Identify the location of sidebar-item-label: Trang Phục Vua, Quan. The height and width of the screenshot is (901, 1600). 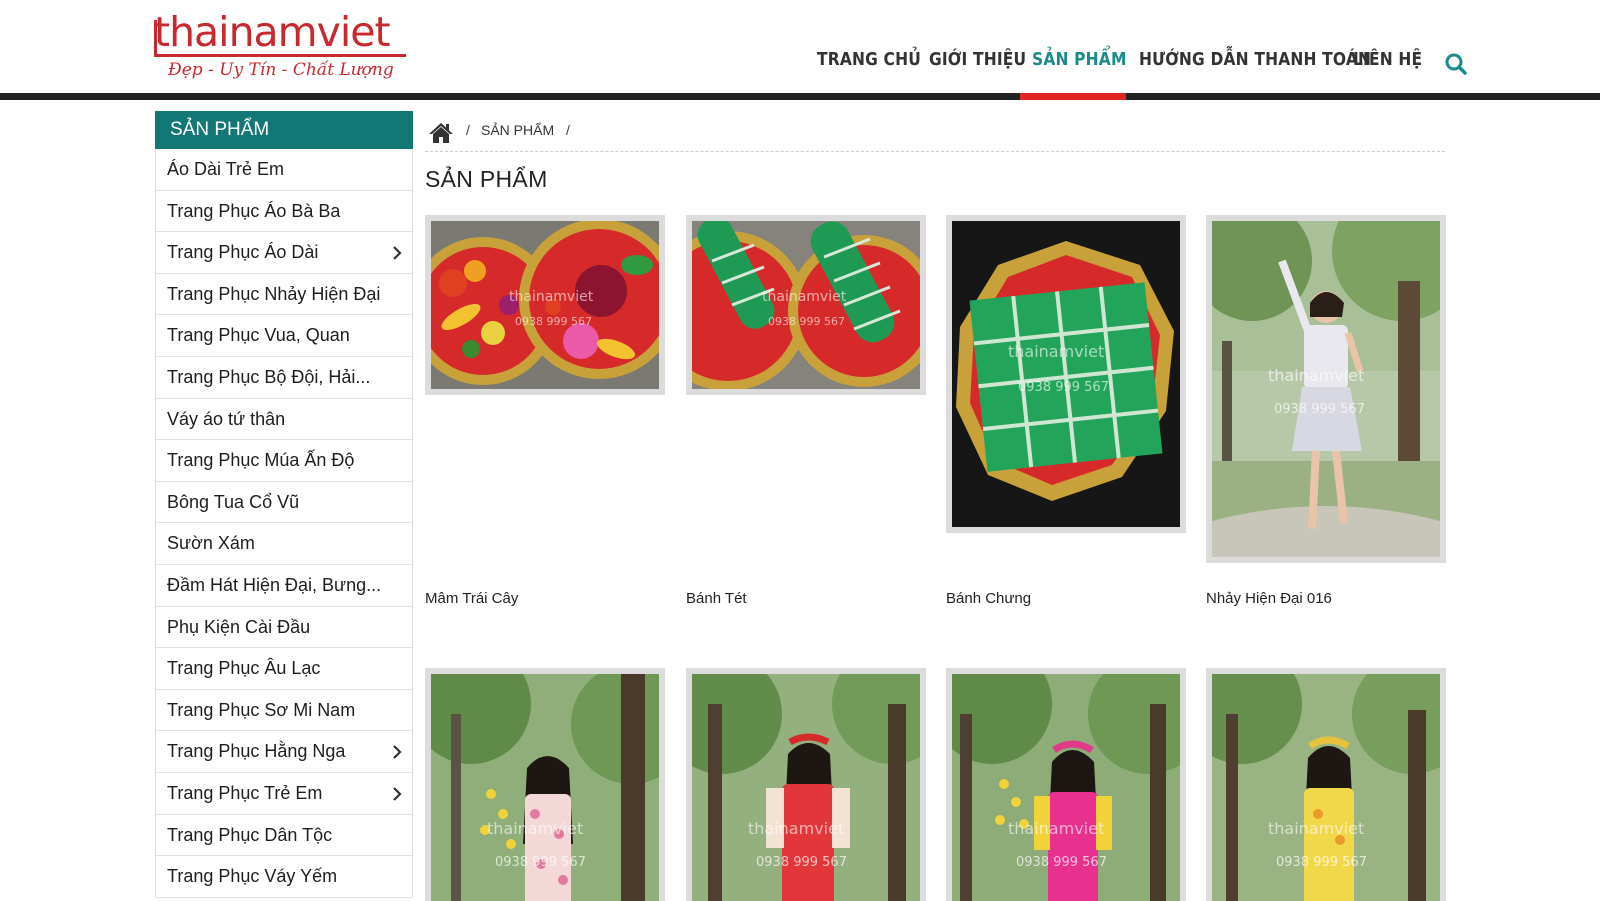
(258, 335).